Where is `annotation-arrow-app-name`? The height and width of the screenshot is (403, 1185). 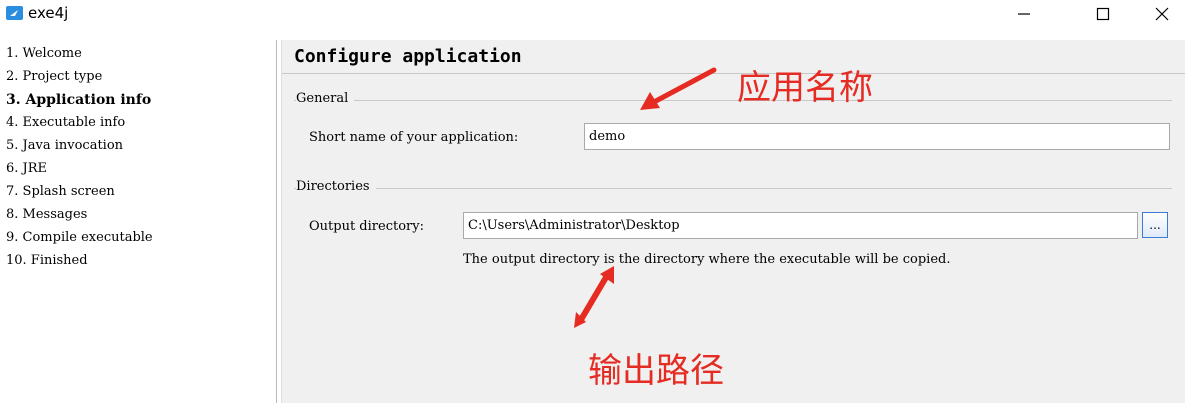 annotation-arrow-app-name is located at coordinates (678, 88).